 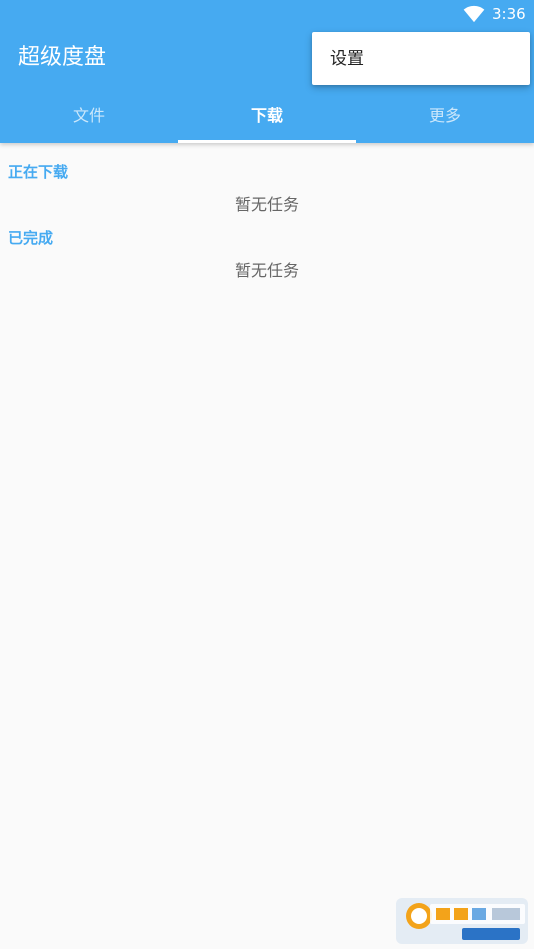 What do you see at coordinates (62, 57) in the screenshot?
I see `app-title: 超级度盘` at bounding box center [62, 57].